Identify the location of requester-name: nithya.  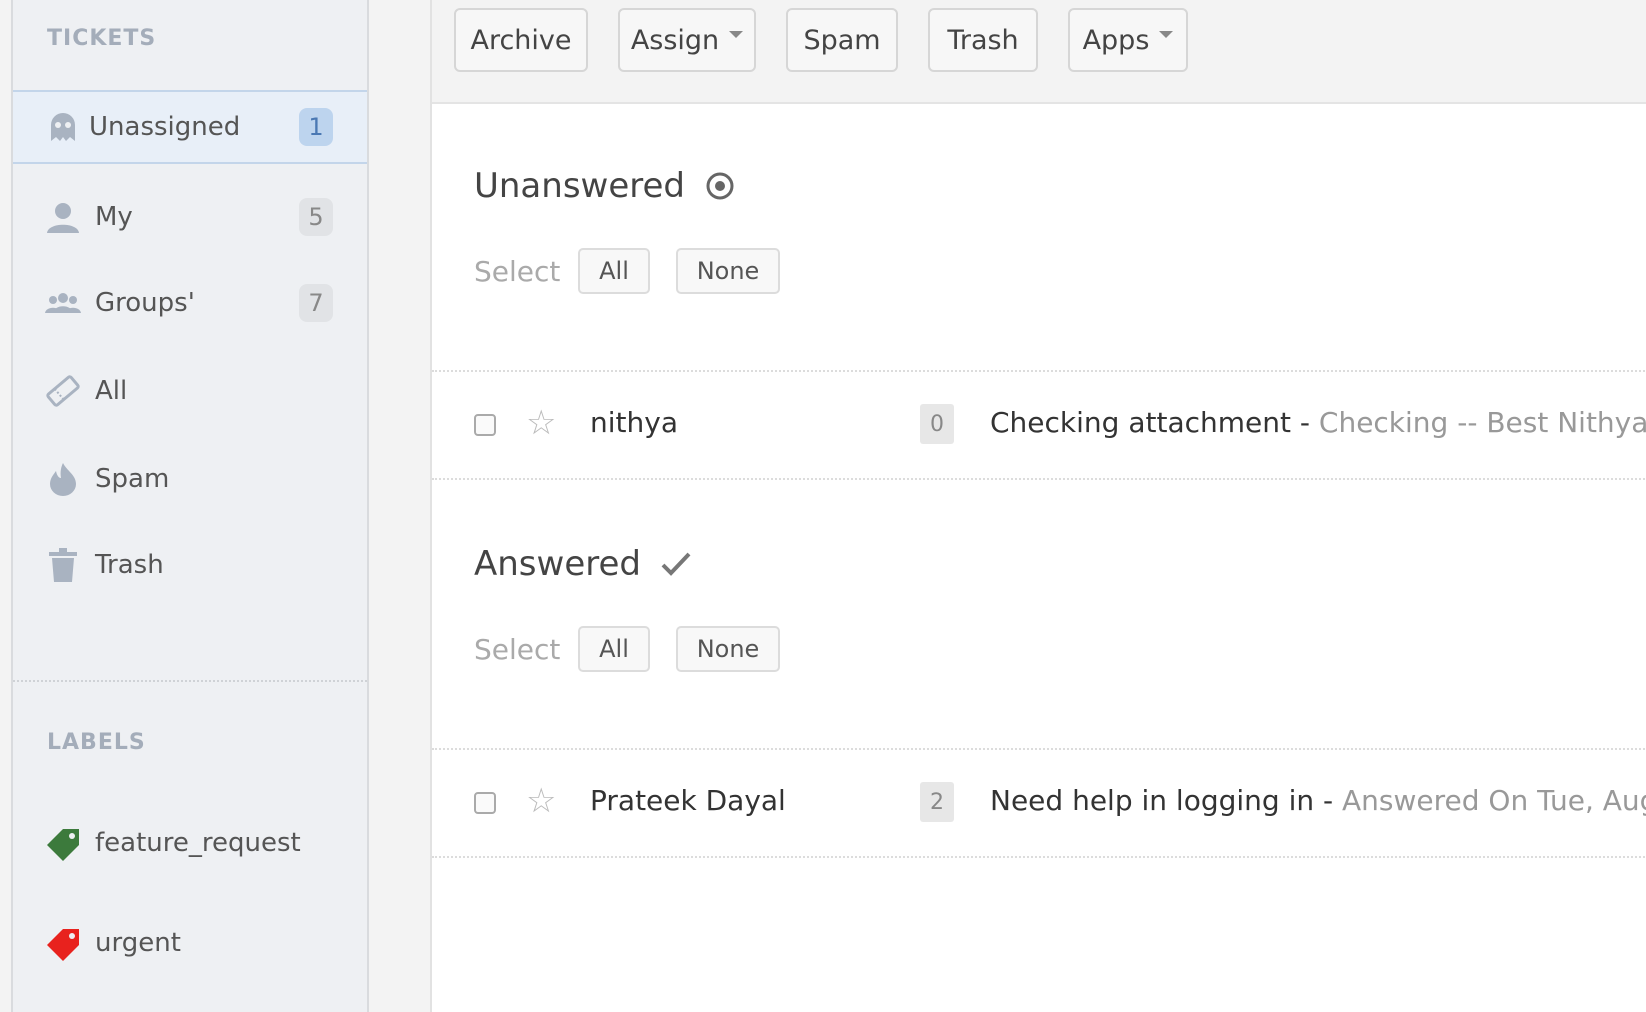
(634, 422).